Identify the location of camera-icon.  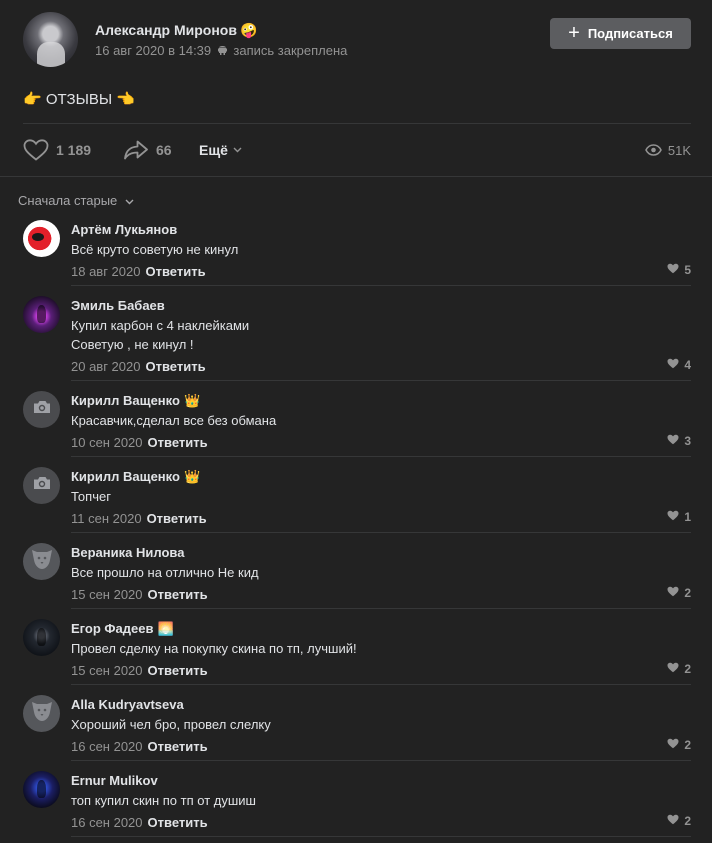
(42, 485).